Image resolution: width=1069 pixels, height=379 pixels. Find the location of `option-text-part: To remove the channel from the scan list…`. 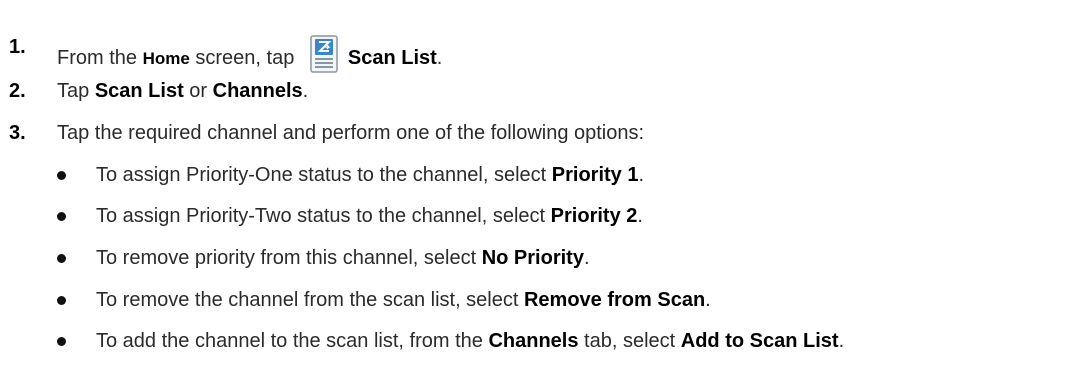

option-text-part: To remove the channel from the scan list… is located at coordinates (310, 300).